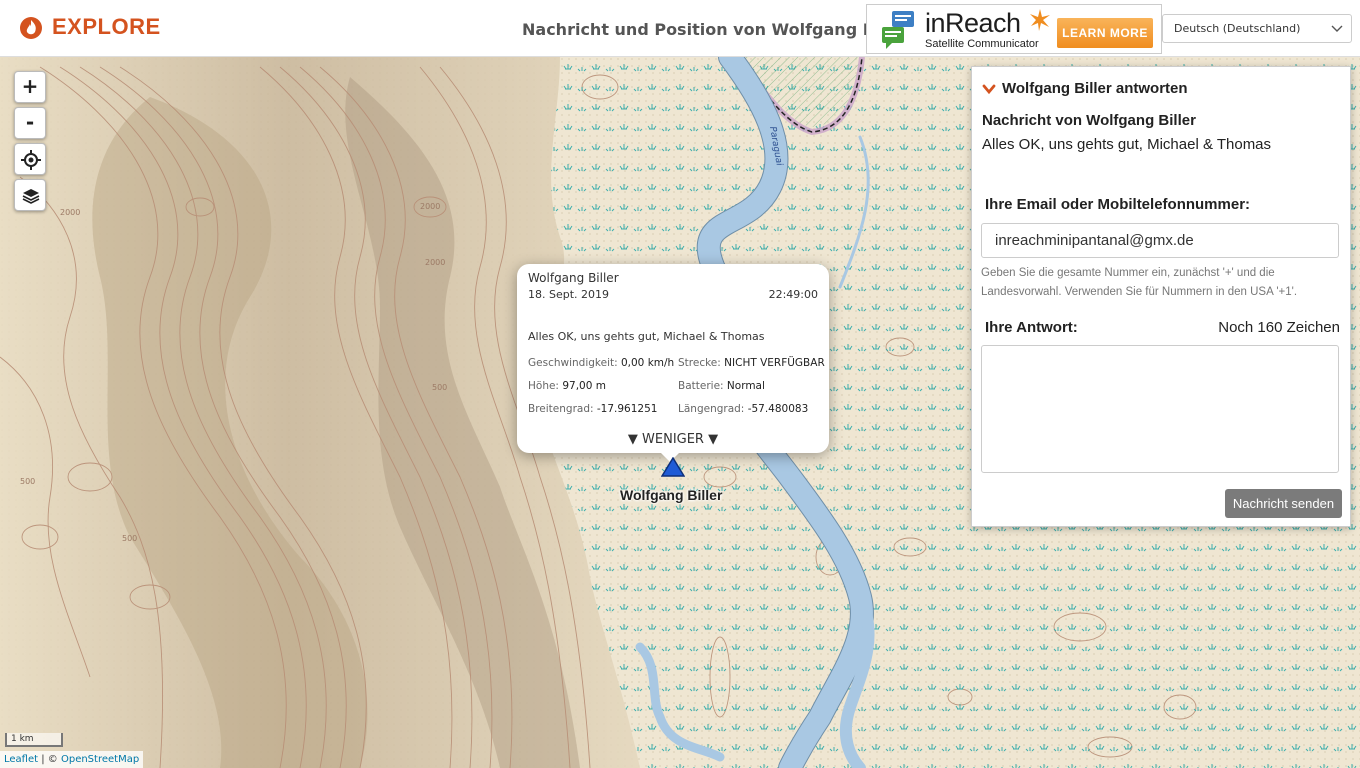 Image resolution: width=1360 pixels, height=768 pixels. I want to click on popup-longitude: Längengrad: -57.480083, so click(743, 409).